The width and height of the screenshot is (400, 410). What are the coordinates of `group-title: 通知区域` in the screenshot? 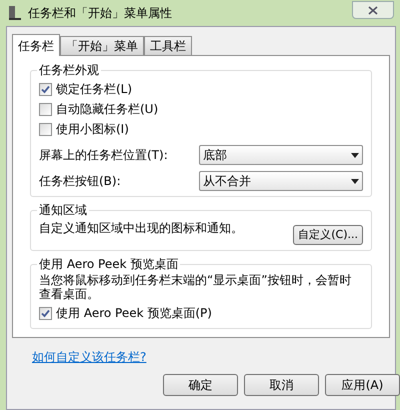 It's located at (63, 210).